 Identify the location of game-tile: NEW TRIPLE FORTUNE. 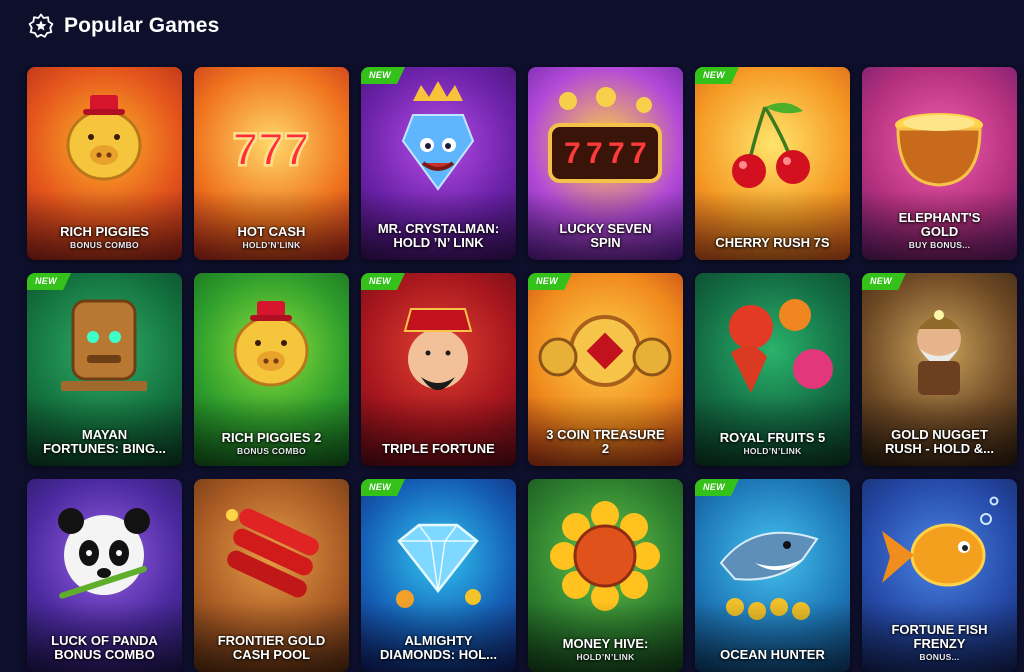
(438, 369).